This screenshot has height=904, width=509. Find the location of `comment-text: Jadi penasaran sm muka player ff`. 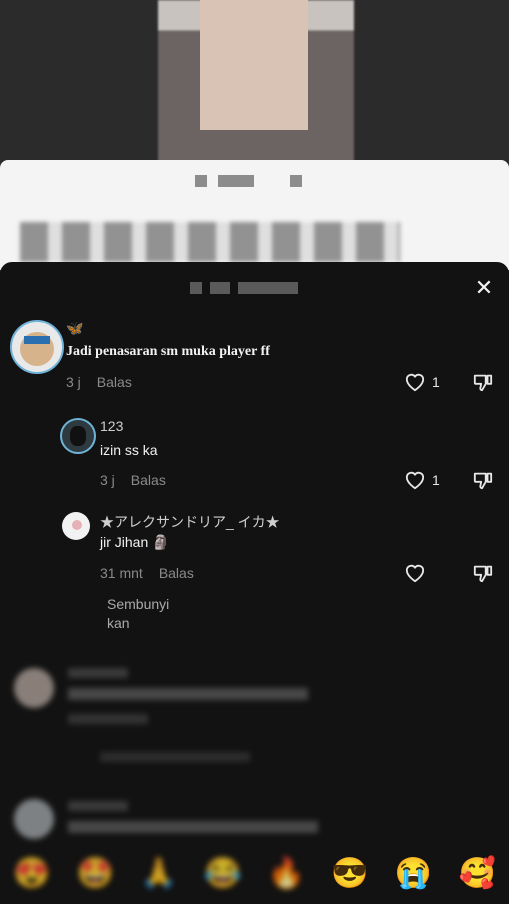

comment-text: Jadi penasaran sm muka player ff is located at coordinates (168, 351).